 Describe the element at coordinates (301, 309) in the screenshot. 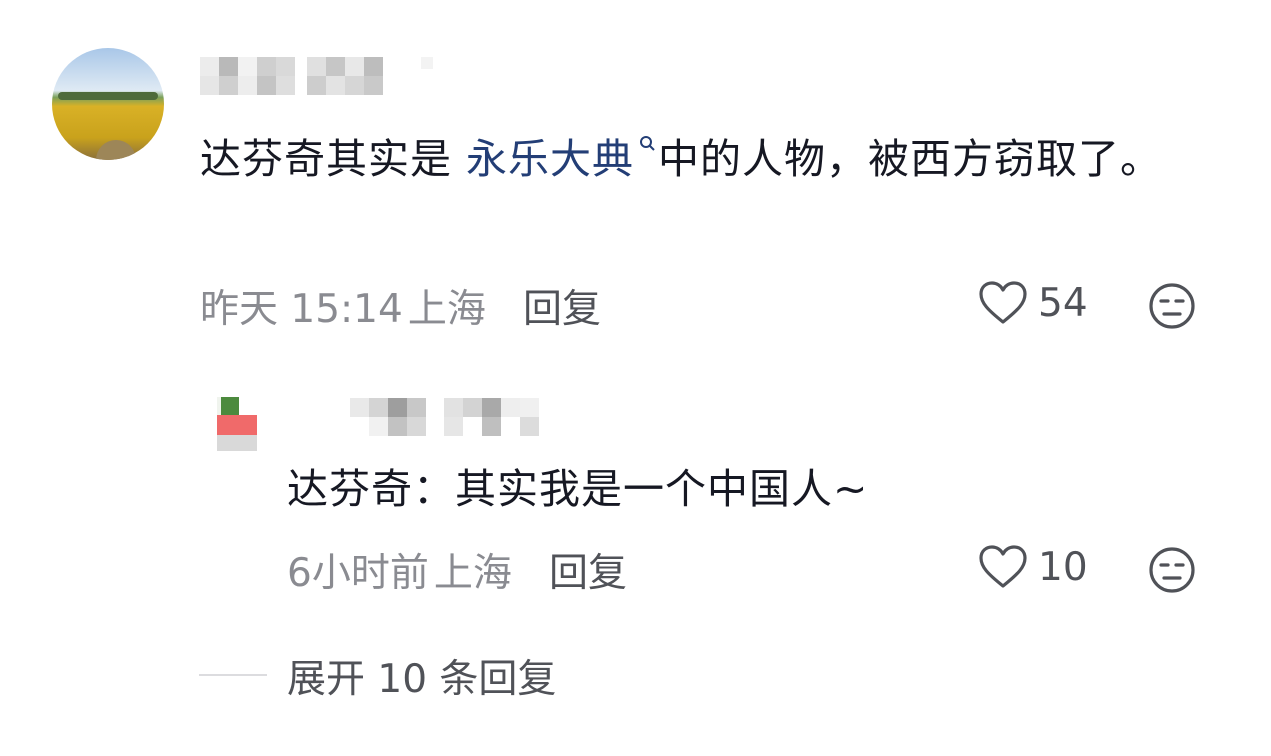

I see `comment-timestamp: 昨天 15:14` at that location.